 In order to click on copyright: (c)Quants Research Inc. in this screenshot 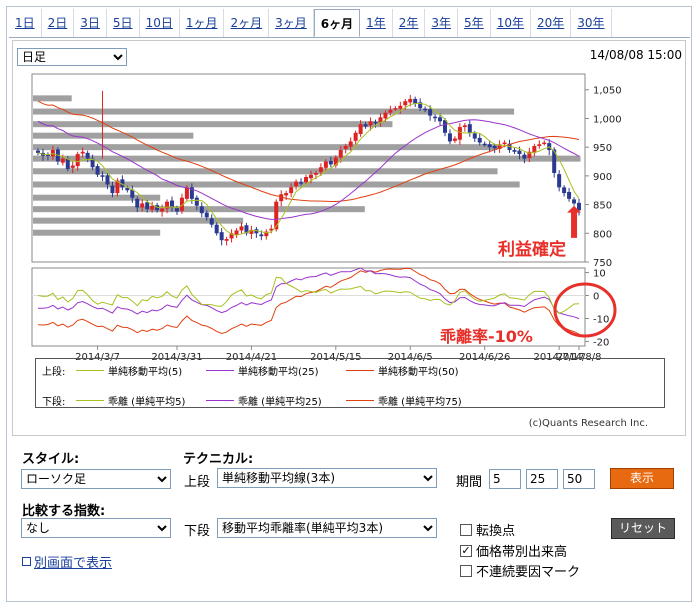, I will do `click(588, 423)`.